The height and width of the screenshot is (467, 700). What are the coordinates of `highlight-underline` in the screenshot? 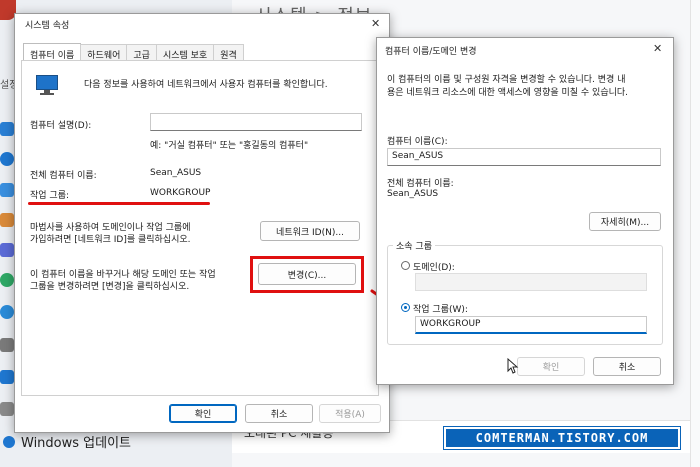 It's located at (119, 203).